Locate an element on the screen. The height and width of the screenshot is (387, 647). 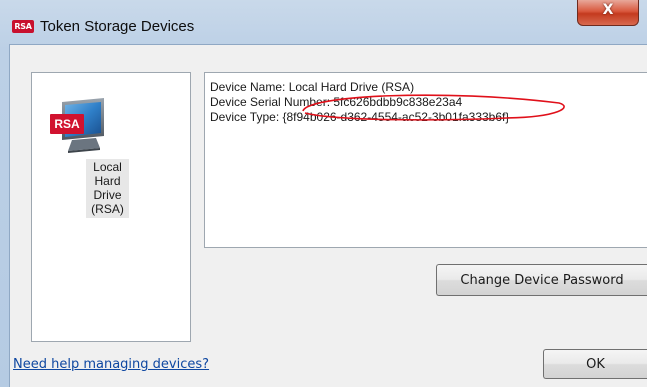
title-bar: RSA Token Storage Devices X is located at coordinates (323, 22).